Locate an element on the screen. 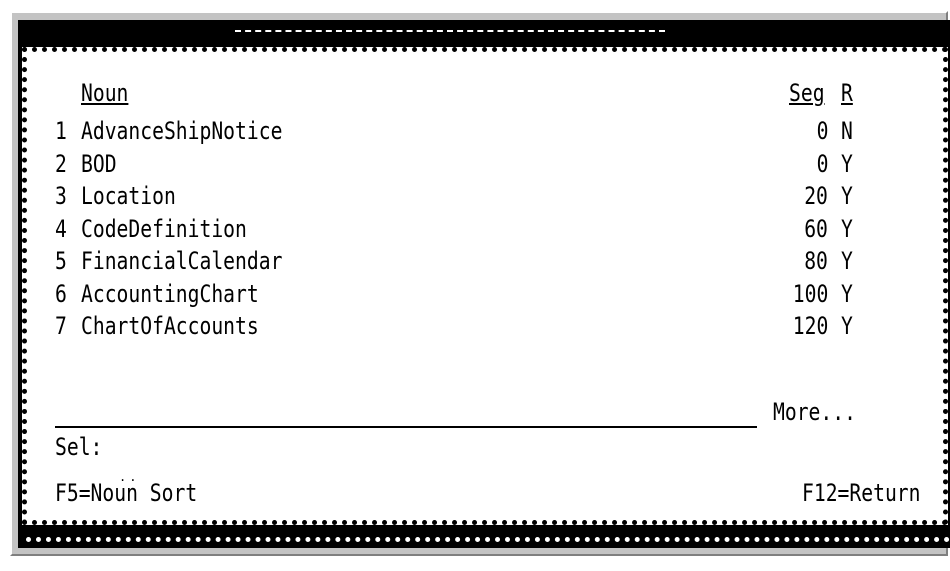  seg-value: 100 is located at coordinates (810, 294).